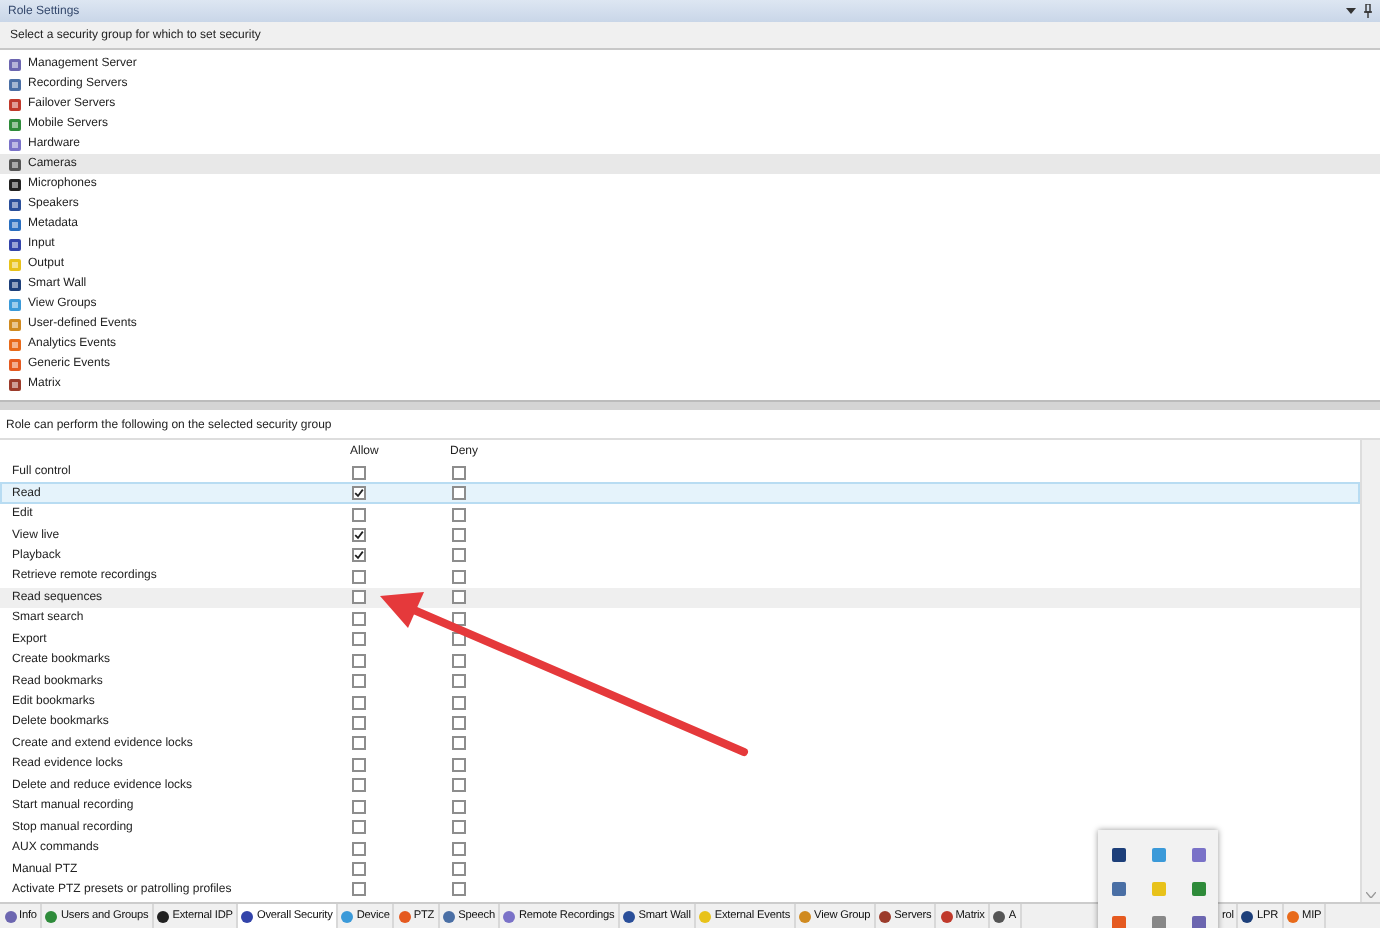  Describe the element at coordinates (1370, 671) in the screenshot. I see `scrollbar` at that location.